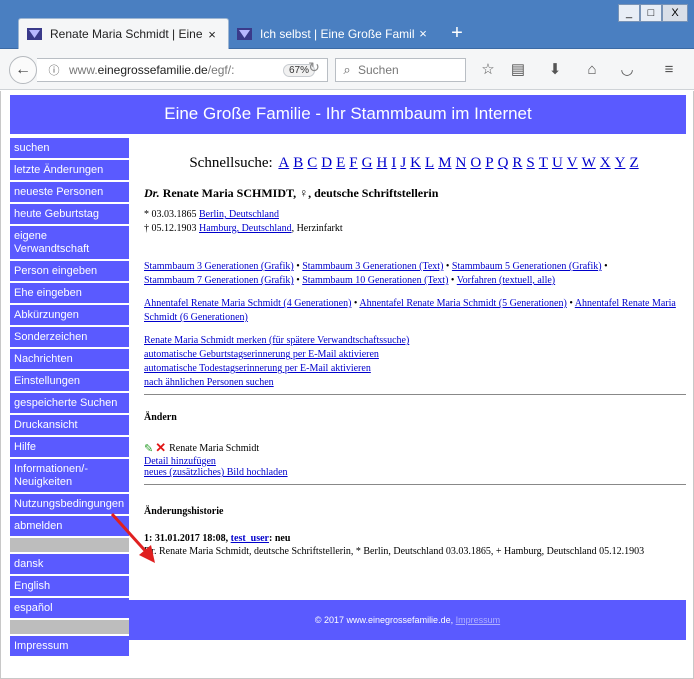 The height and width of the screenshot is (679, 694). Describe the element at coordinates (152, 70) in the screenshot. I see `url-text: www.einegrossefamilie.de/egf/:` at that location.